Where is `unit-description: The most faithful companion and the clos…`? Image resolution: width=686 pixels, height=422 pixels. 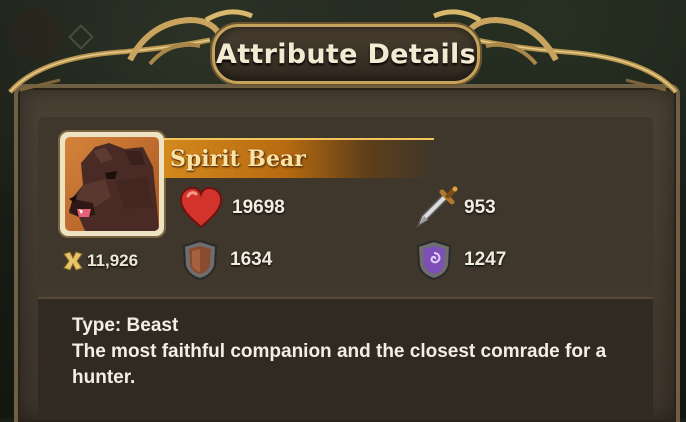
unit-description: The most faithful companion and the clos… is located at coordinates (339, 364).